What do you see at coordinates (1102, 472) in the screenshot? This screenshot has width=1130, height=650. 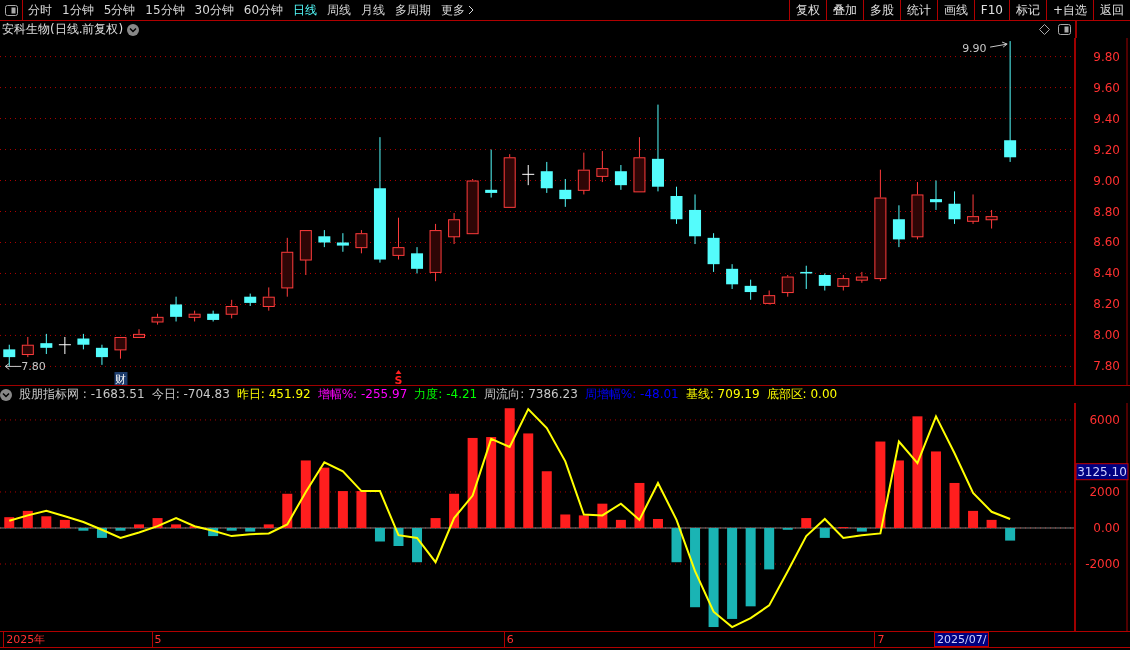 I see `current-value-label: 3125.10` at bounding box center [1102, 472].